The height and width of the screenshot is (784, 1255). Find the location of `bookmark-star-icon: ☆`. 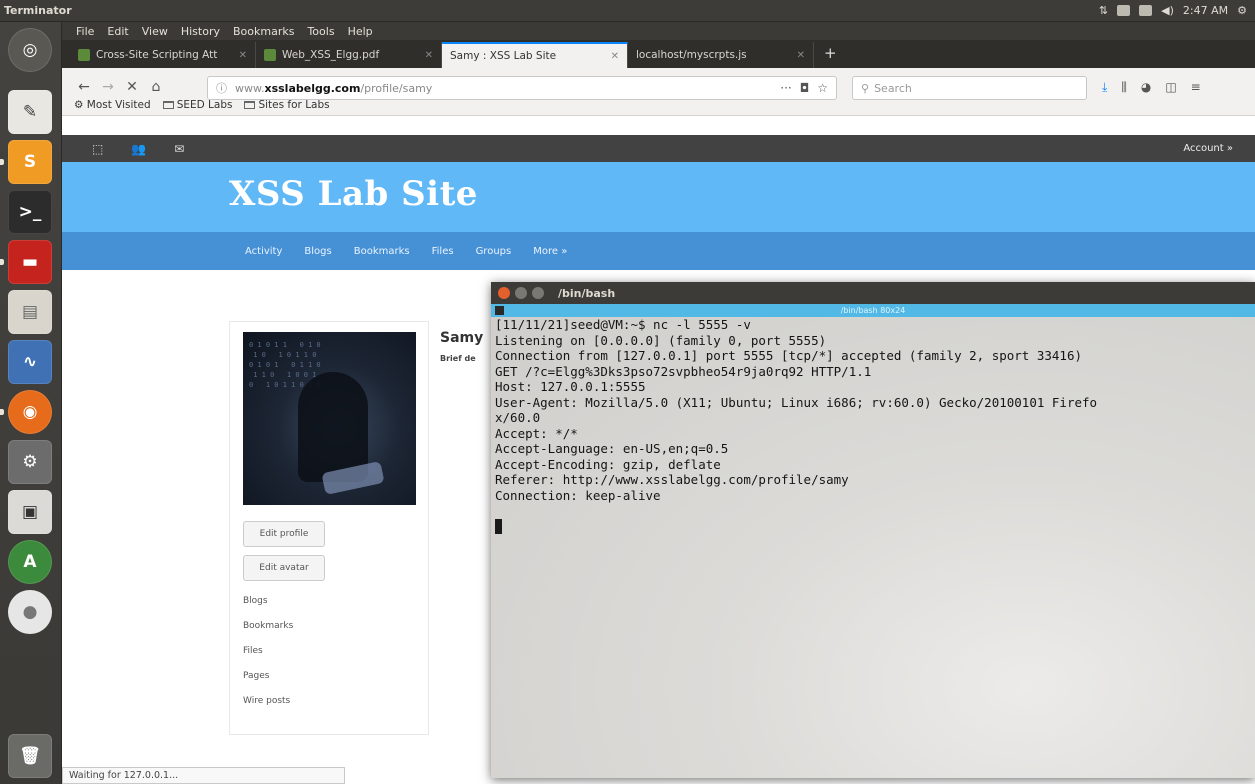

bookmark-star-icon: ☆ is located at coordinates (822, 88).